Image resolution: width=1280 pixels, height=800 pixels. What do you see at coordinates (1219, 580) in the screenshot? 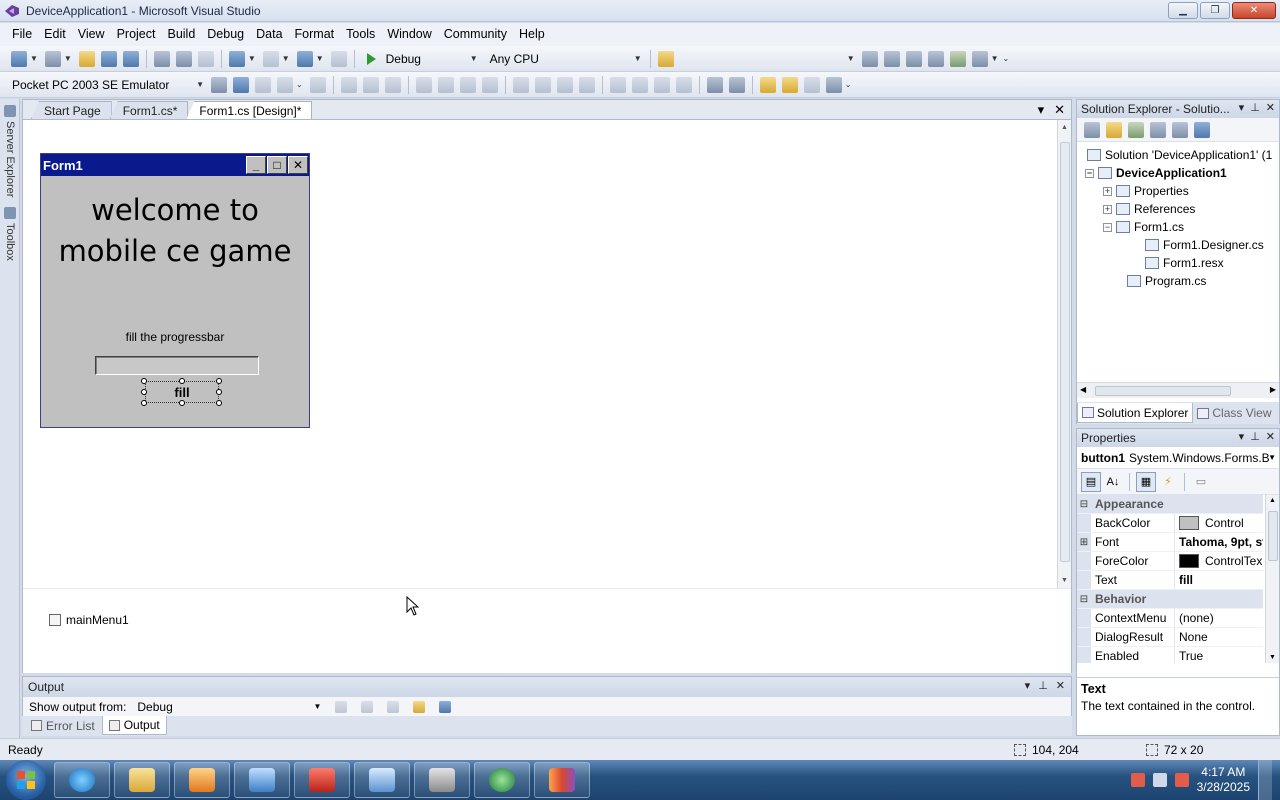
I see `property-value: fill` at bounding box center [1219, 580].